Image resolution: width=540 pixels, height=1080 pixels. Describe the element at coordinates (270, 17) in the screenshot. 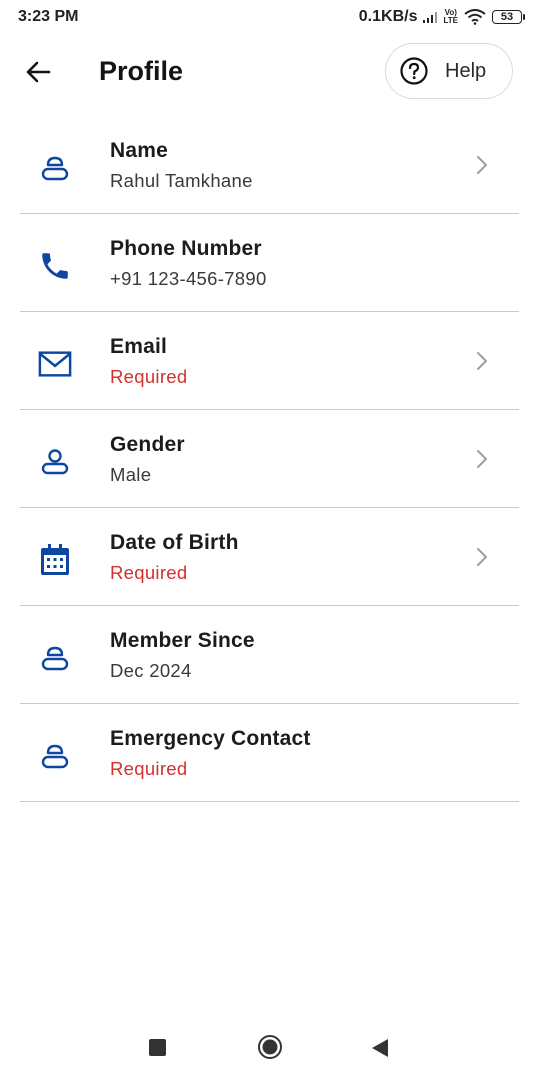

I see `status-bar: 3:23 PM 0.1KB/s Vo) LTE 53` at that location.